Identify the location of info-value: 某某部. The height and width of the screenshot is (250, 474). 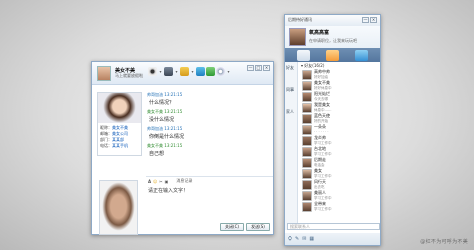
(118, 139).